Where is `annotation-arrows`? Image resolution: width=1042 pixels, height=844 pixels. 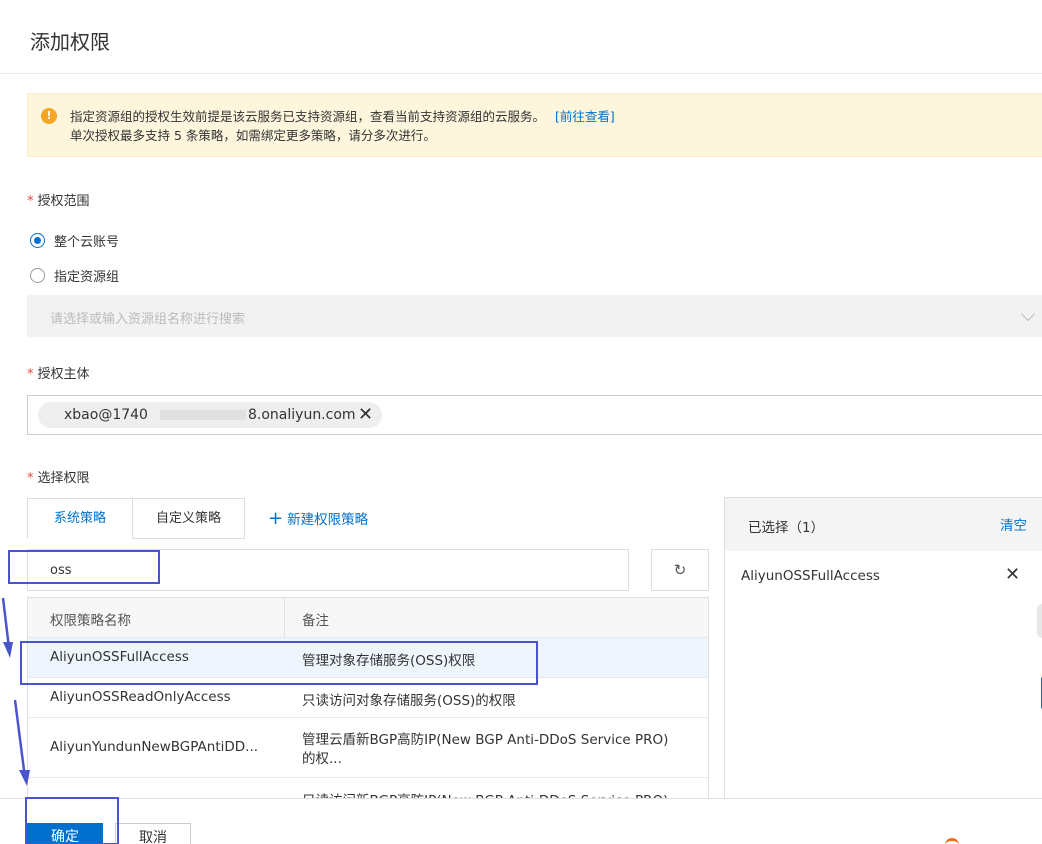 annotation-arrows is located at coordinates (15, 691).